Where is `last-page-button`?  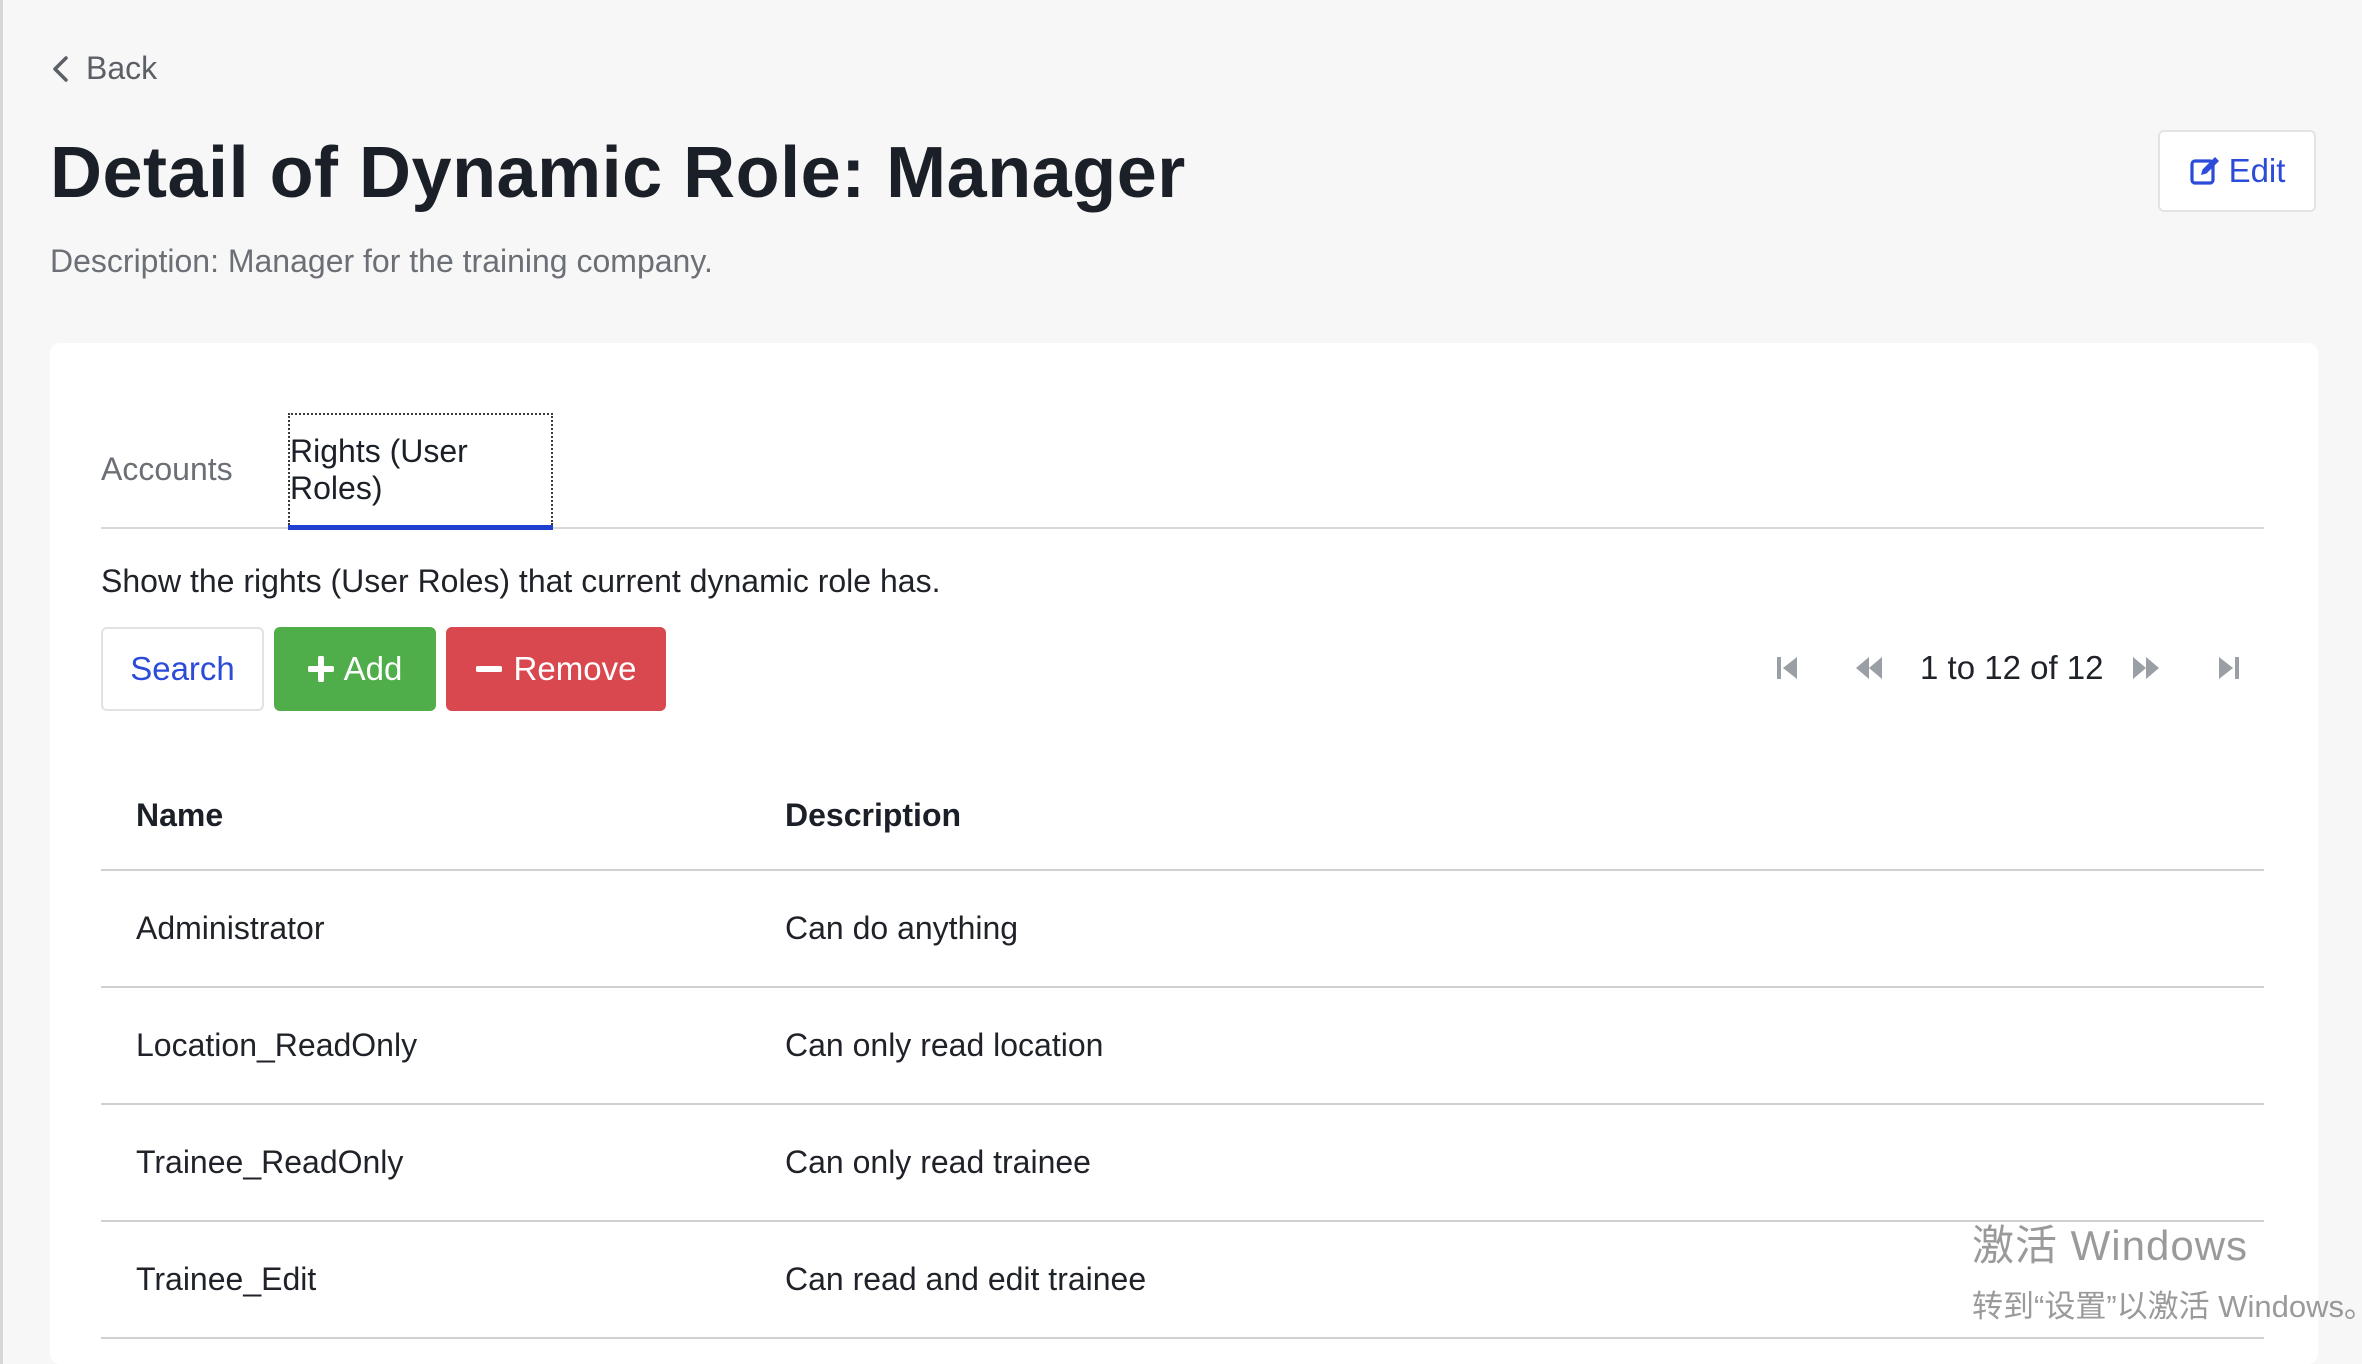
last-page-button is located at coordinates (2229, 668).